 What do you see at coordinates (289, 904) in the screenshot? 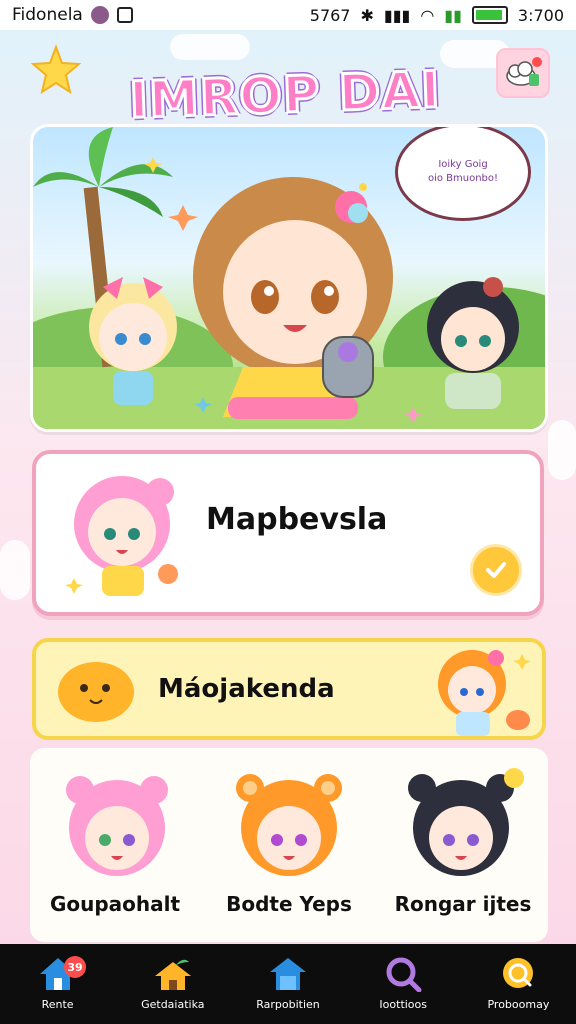
I see `character-name: Bodte Yeps` at bounding box center [289, 904].